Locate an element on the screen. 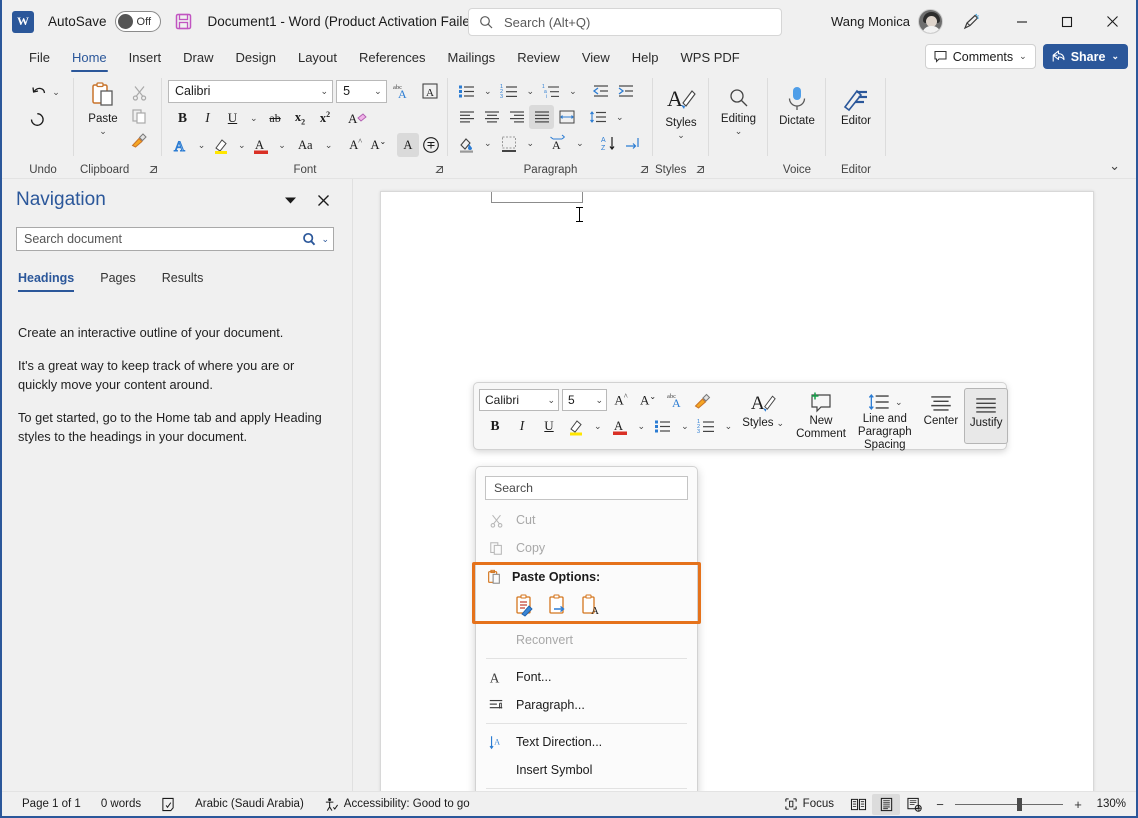 The image size is (1138, 818). status-language: Arabic (Saudi Arabia) is located at coordinates (249, 804).